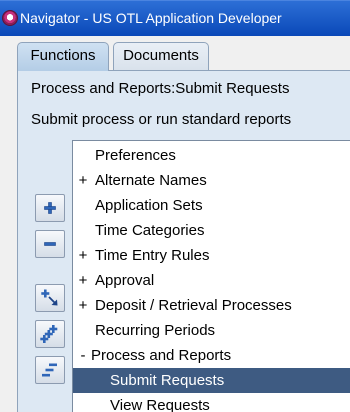  Describe the element at coordinates (160, 88) in the screenshot. I see `function-path: Process and Reports:Submit Requests` at that location.